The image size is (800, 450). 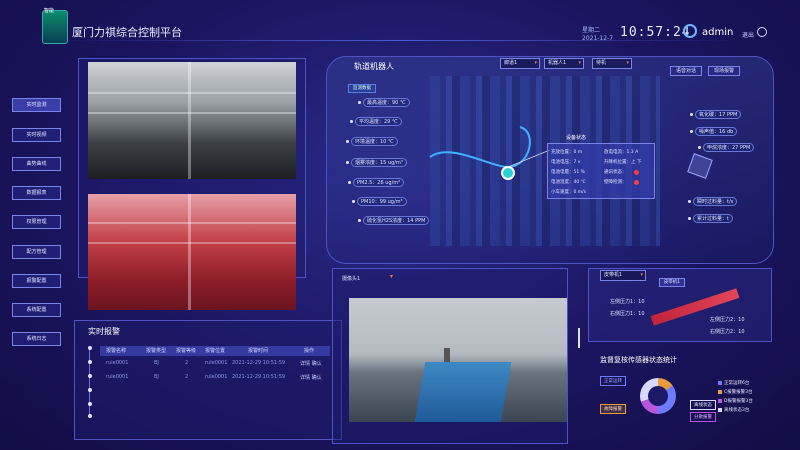 I want to click on status-value: 小车速度：0 m/s, so click(x=569, y=192).